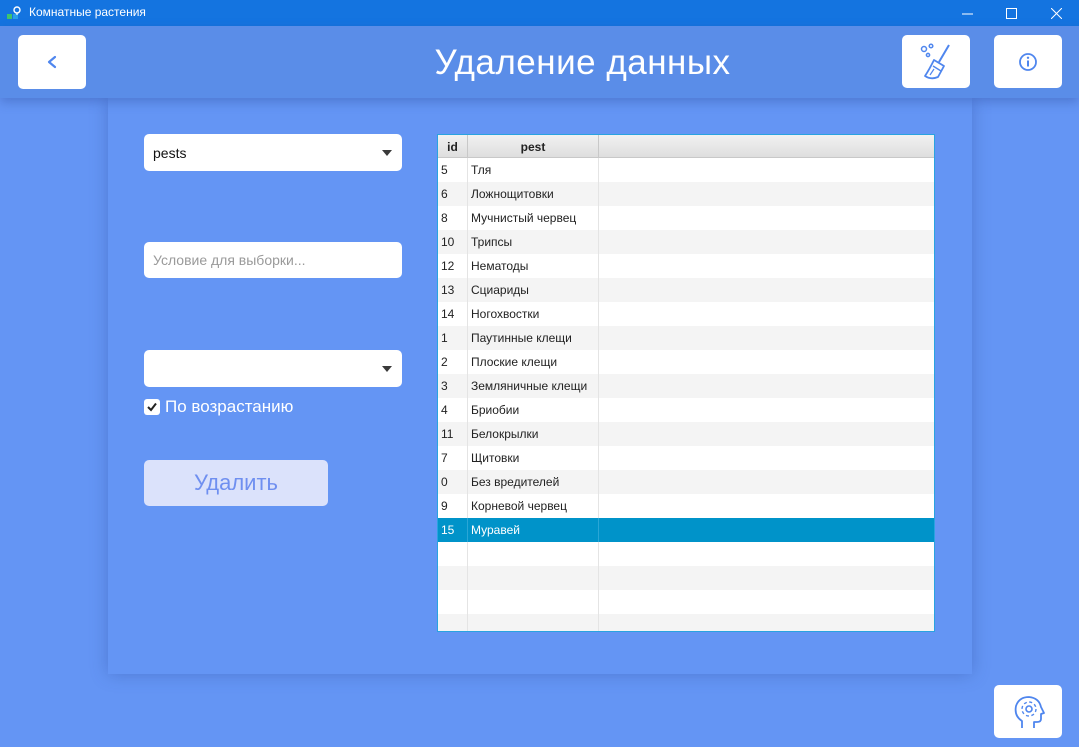  I want to click on cell-id: 2, so click(453, 362).